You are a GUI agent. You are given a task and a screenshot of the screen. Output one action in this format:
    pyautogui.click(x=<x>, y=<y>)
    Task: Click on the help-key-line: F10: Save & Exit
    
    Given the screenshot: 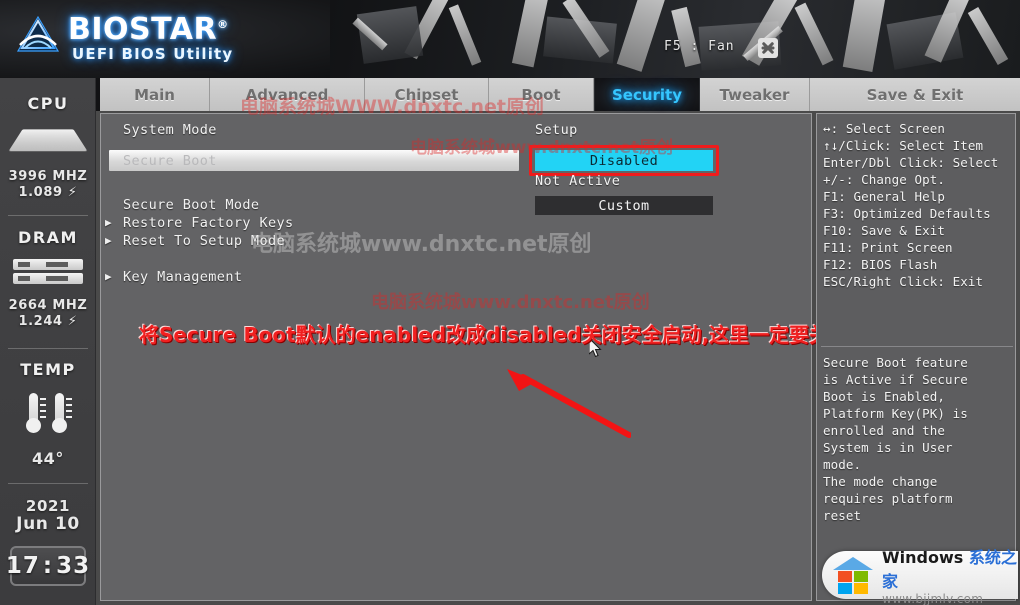 What is the action you would take?
    pyautogui.click(x=884, y=230)
    